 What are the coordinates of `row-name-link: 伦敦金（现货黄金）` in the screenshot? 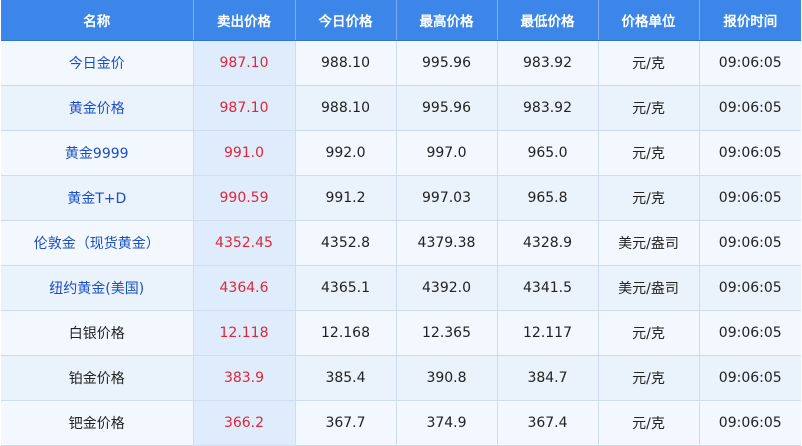 It's located at (97, 243).